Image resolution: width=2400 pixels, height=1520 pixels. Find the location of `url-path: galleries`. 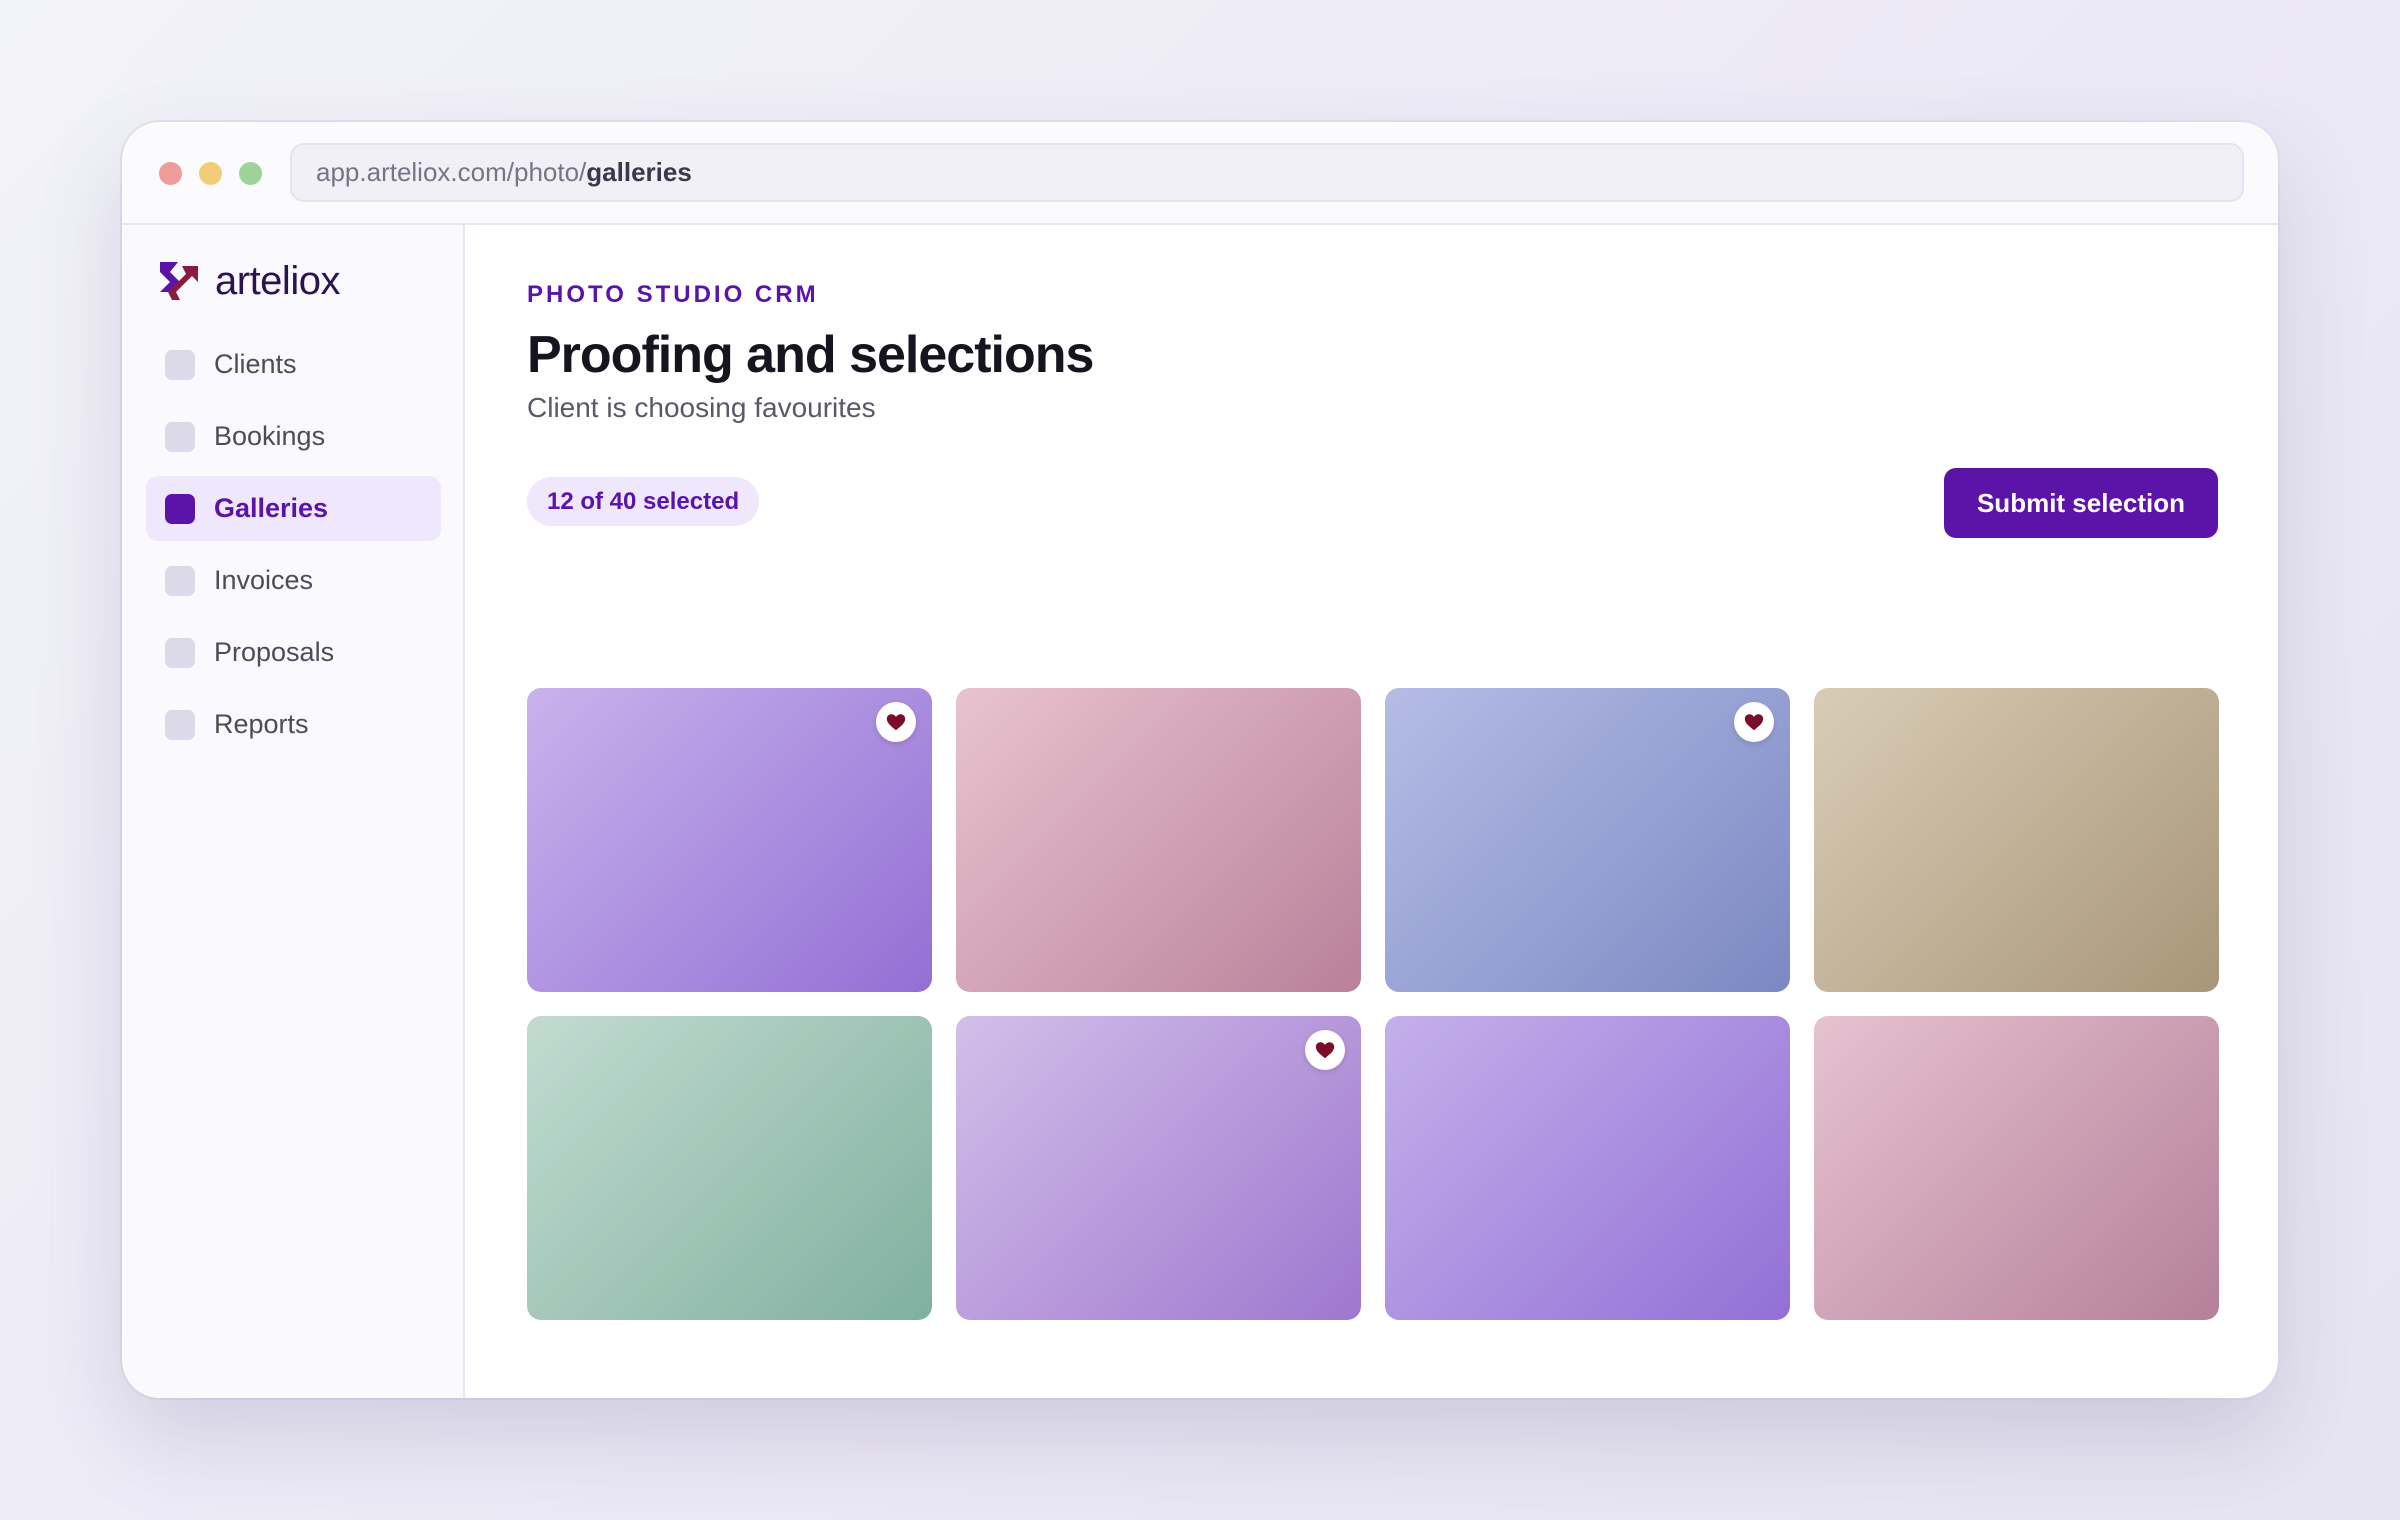

url-path: galleries is located at coordinates (639, 172).